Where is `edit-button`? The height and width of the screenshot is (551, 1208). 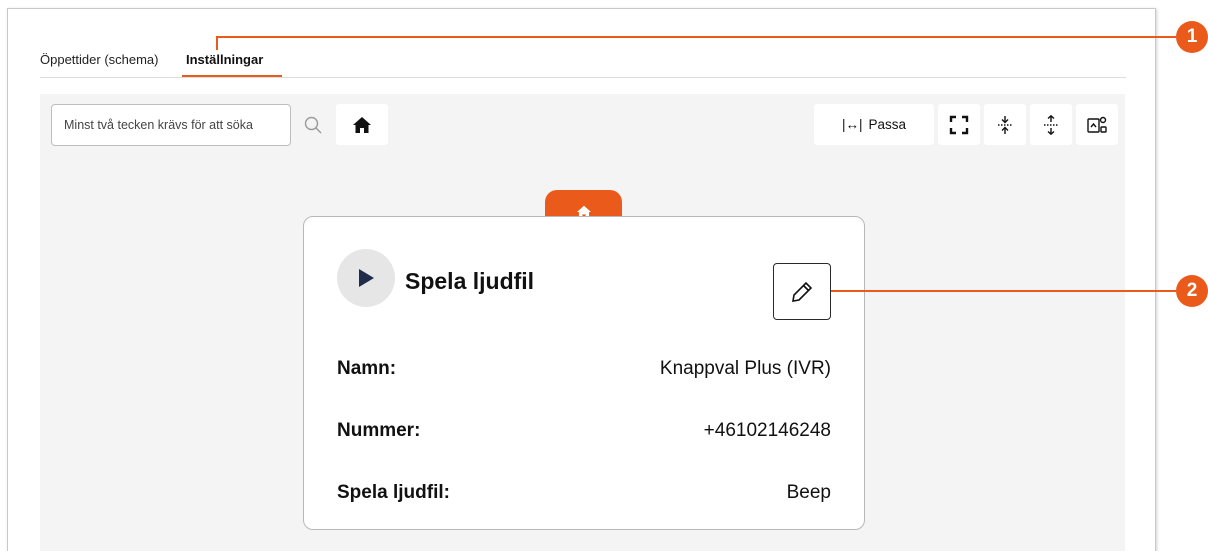 edit-button is located at coordinates (802, 291).